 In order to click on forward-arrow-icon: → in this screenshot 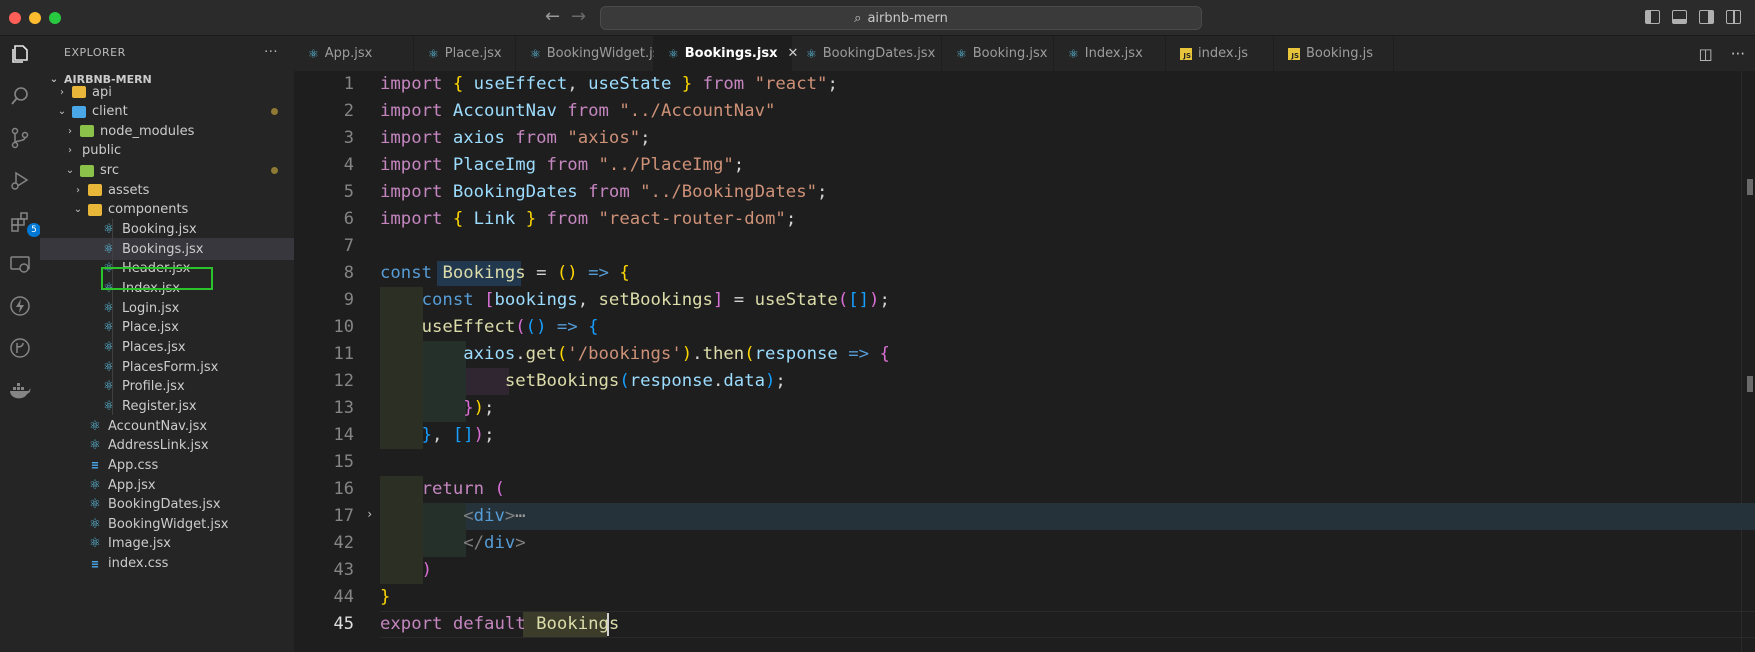, I will do `click(578, 17)`.